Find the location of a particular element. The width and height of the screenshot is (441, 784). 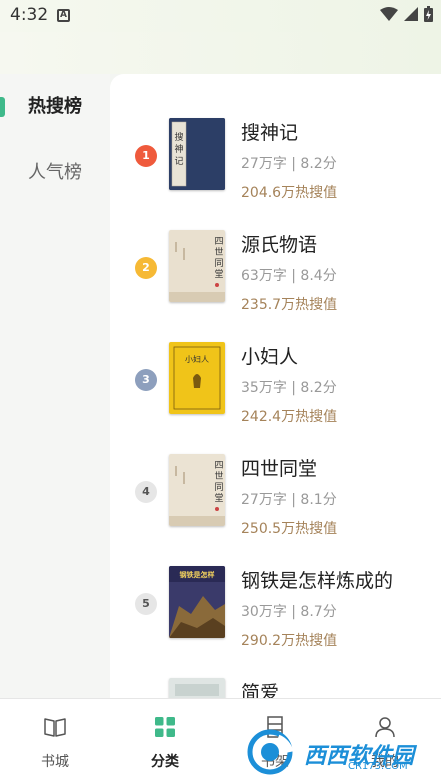

book-hot-value: 250.5万热搜值 is located at coordinates (289, 529).